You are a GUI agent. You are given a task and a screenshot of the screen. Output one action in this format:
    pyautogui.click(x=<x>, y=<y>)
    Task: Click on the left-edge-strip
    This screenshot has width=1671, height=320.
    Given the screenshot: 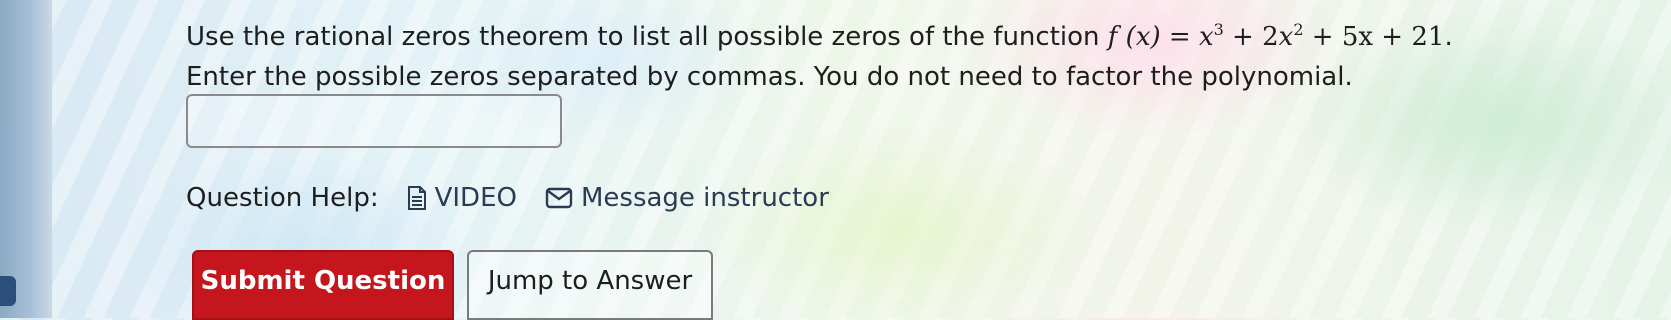 What is the action you would take?
    pyautogui.click(x=26, y=159)
    